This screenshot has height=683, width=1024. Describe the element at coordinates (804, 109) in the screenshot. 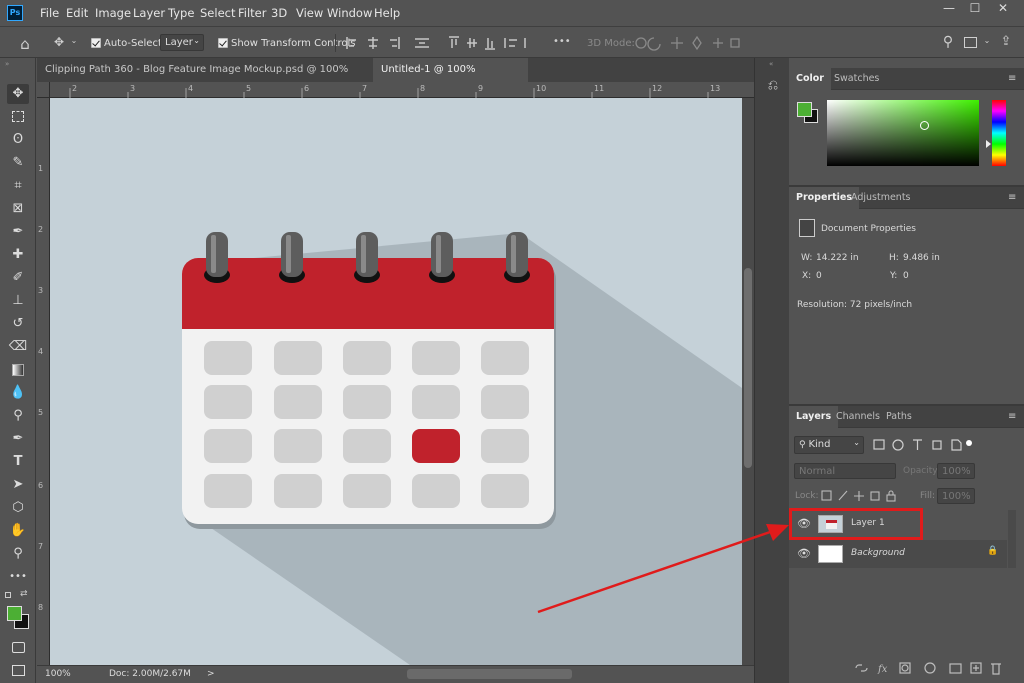

I see `fg-color-swatch` at that location.